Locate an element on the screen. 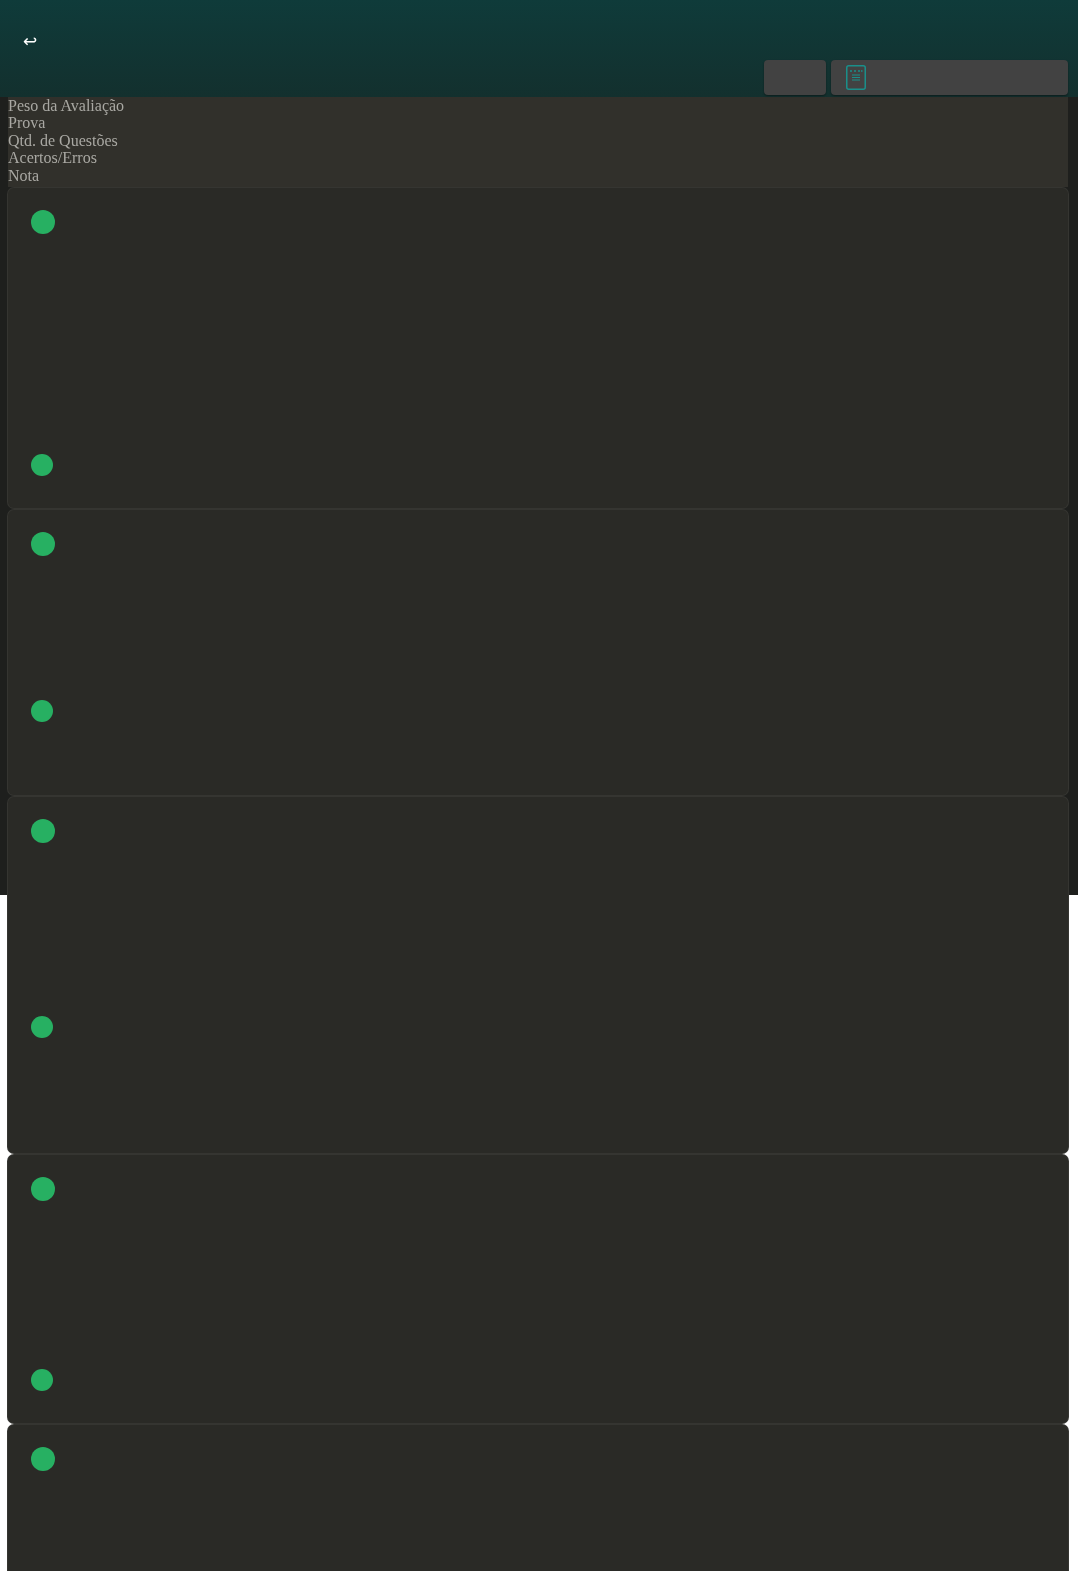 The image size is (1078, 1571). summary-label: Nota is located at coordinates (24, 175).